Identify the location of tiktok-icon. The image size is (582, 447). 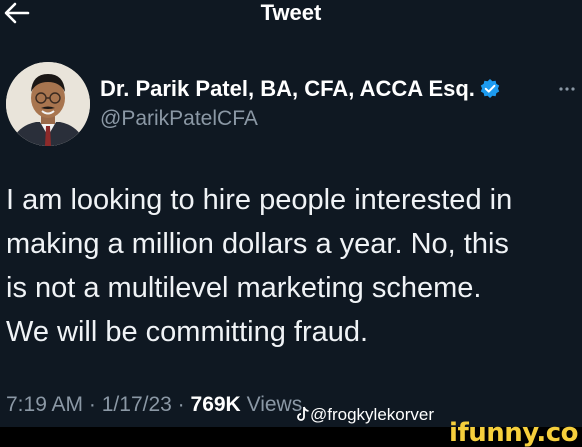
(303, 413).